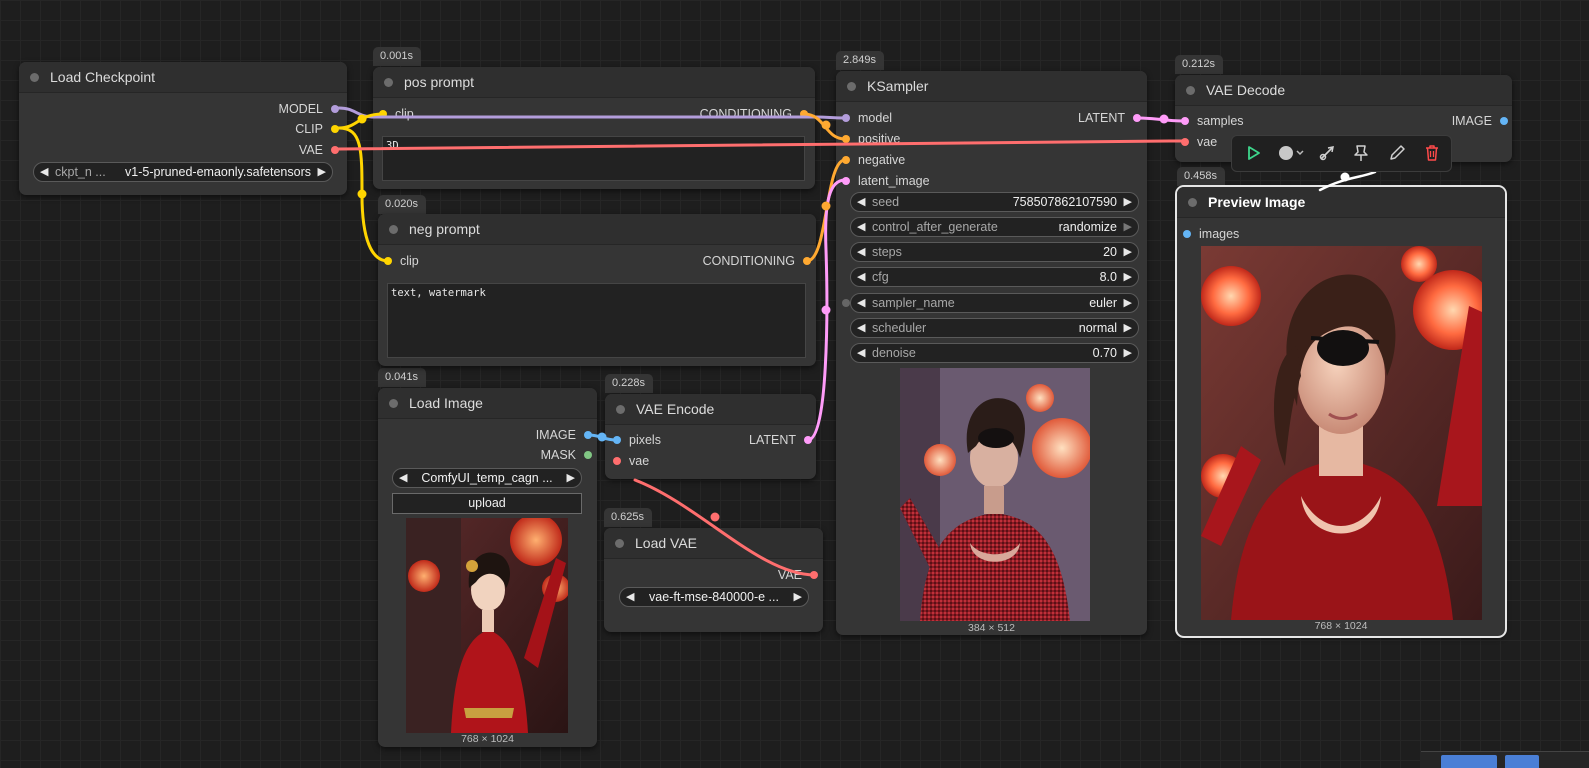 This screenshot has height=768, width=1589. What do you see at coordinates (487, 478) in the screenshot?
I see `image-select-combo: ◀ ComfyUI_temp_cagn ... ▶` at bounding box center [487, 478].